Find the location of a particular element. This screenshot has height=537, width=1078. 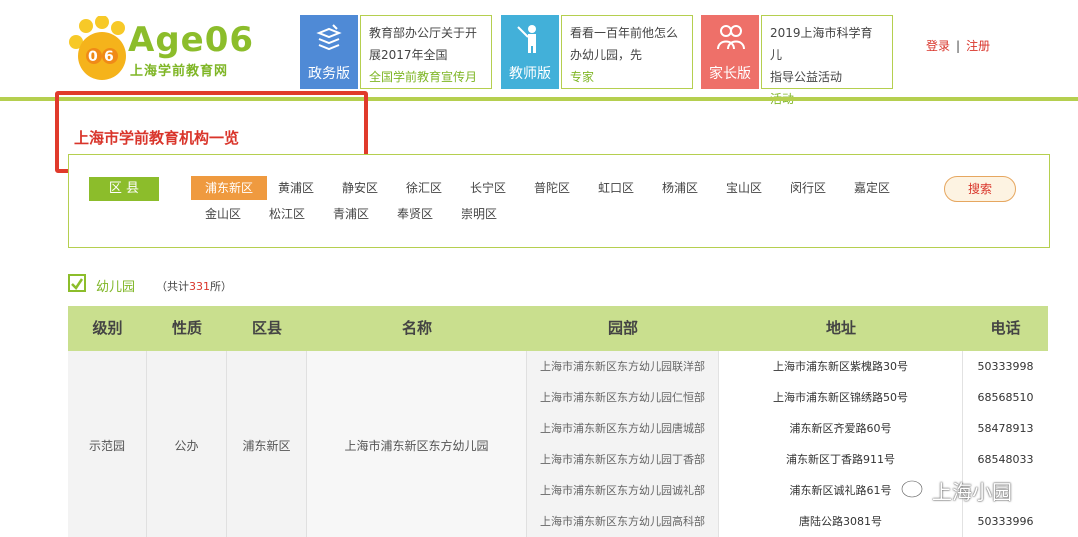

table-row: 上海市浦东新区东方幼儿园高科部 唐陆公路3081号 50333996 is located at coordinates (787, 521).